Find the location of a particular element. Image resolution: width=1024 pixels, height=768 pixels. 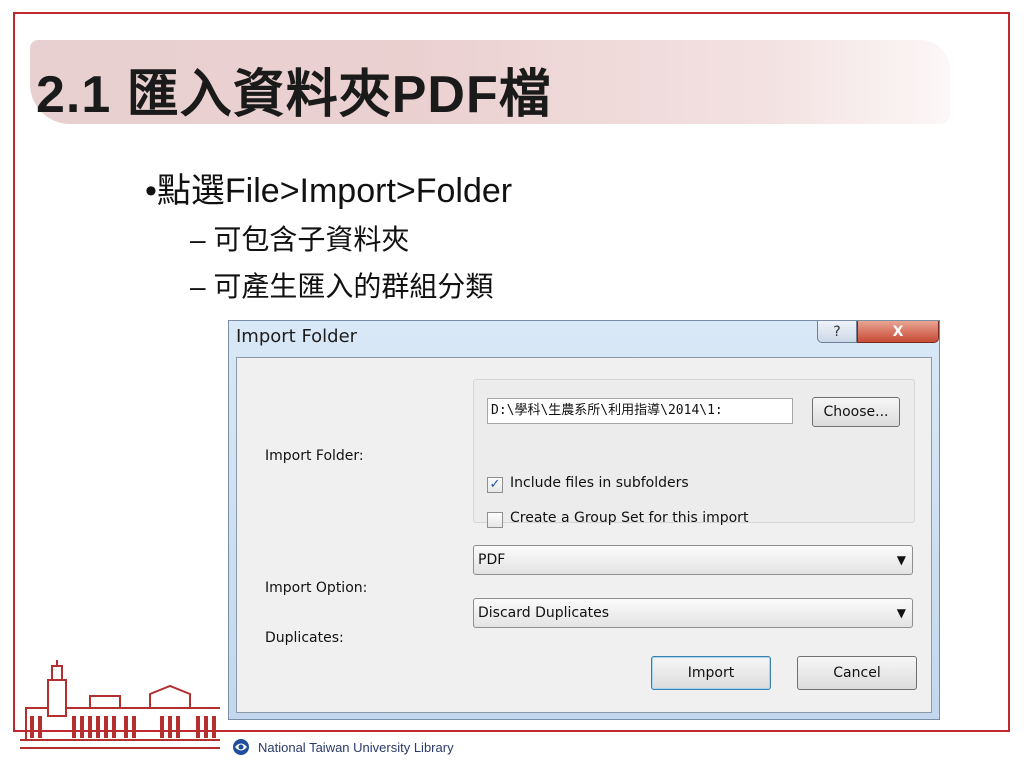

duplicates-label: Duplicates: is located at coordinates (304, 638).